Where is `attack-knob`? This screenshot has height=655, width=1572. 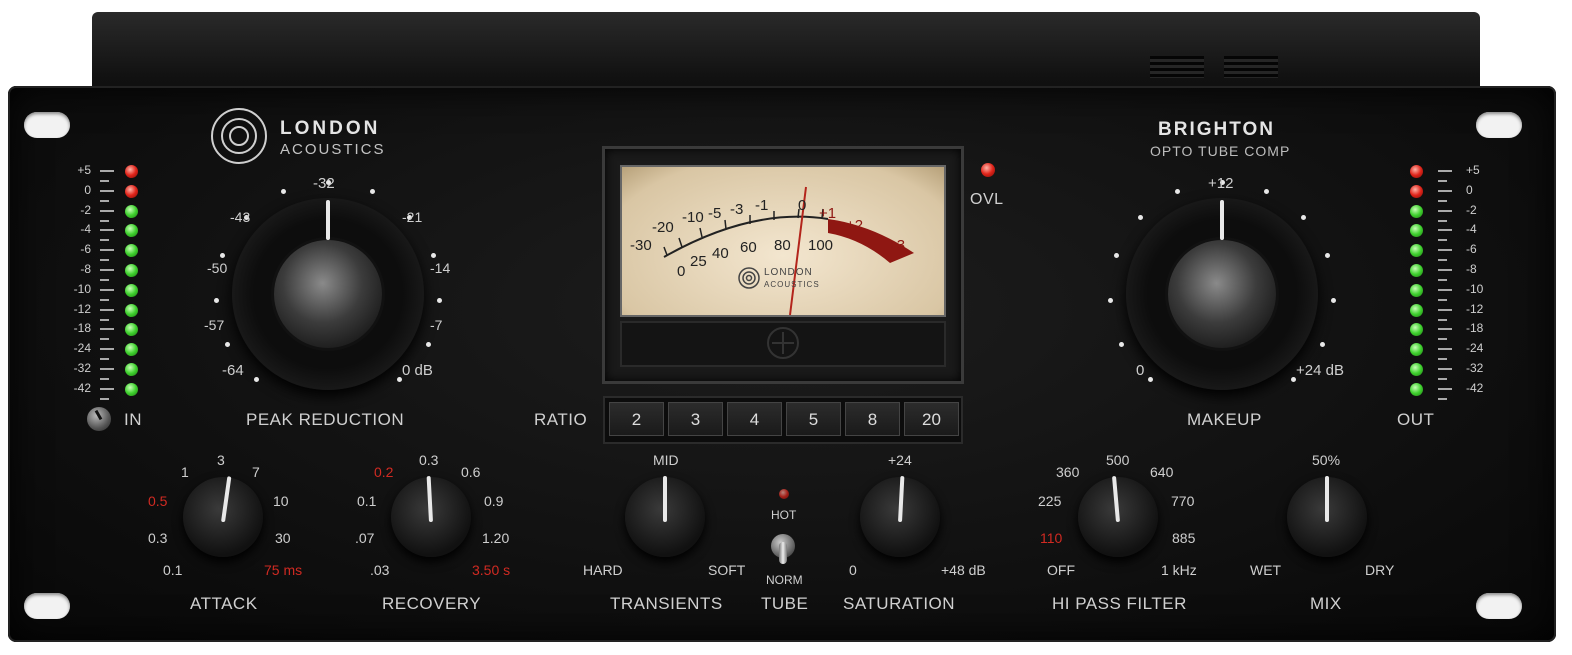
attack-knob is located at coordinates (223, 517).